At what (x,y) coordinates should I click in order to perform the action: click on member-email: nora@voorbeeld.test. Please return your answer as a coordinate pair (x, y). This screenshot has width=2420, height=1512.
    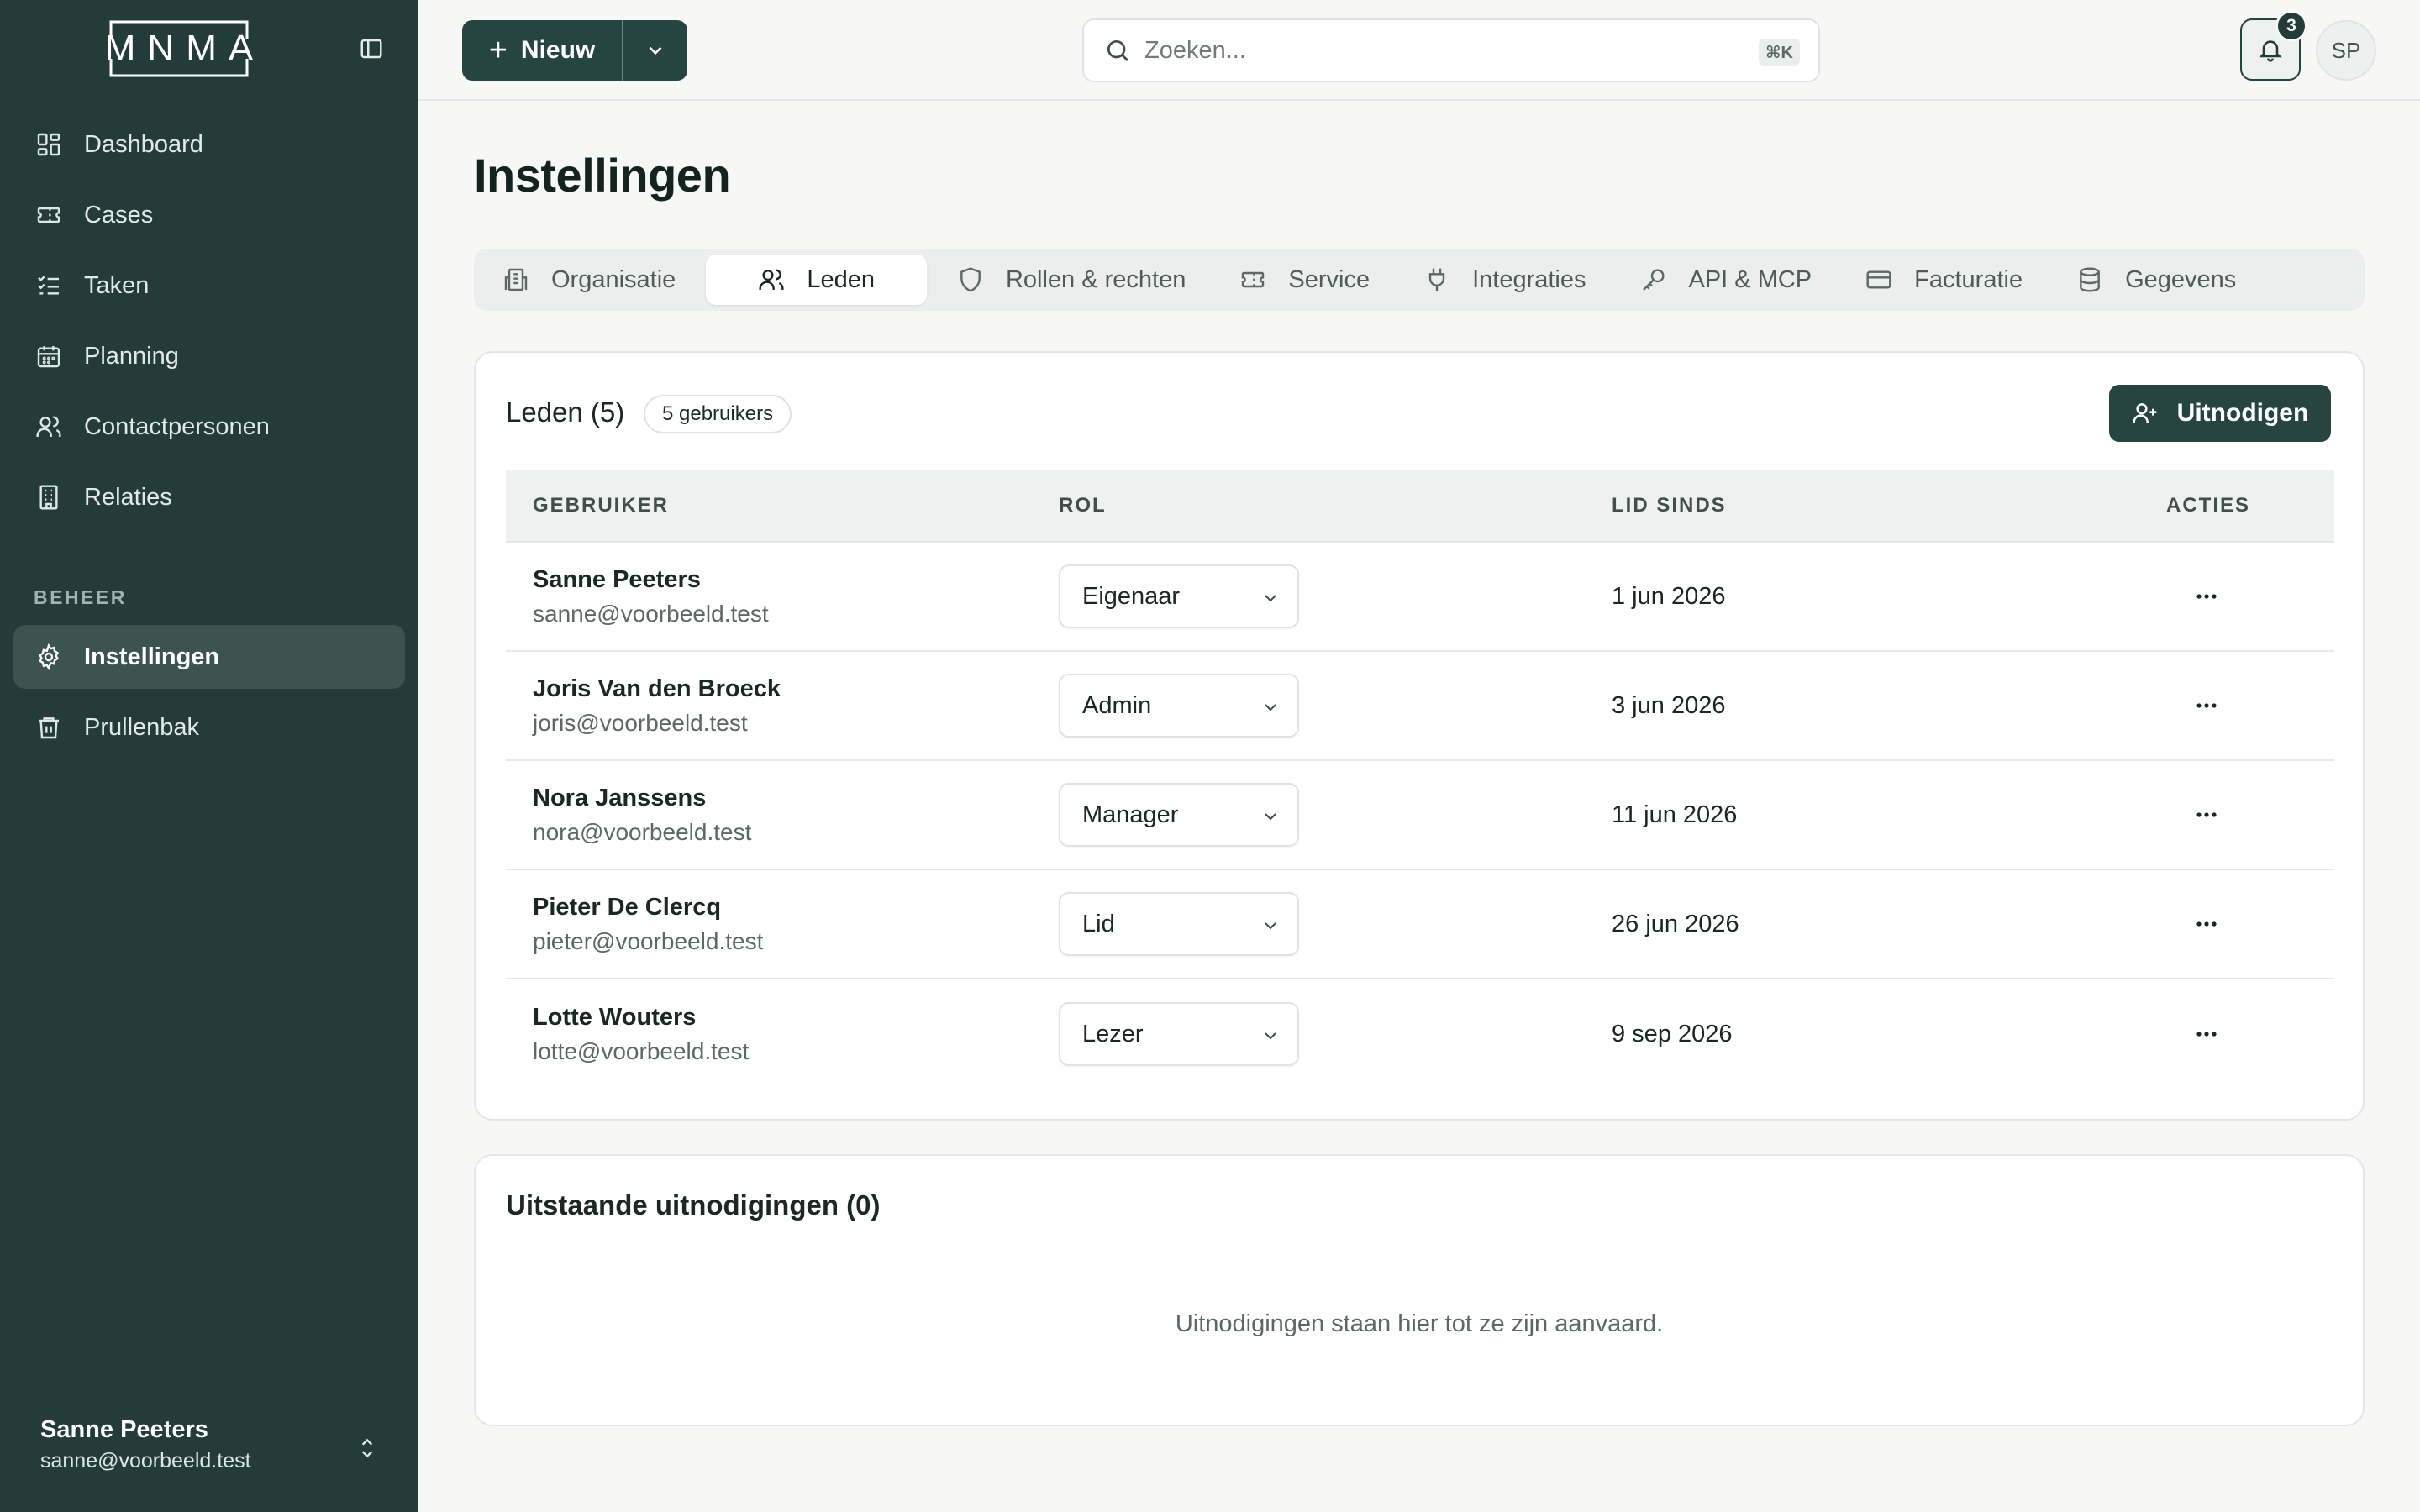
    Looking at the image, I should click on (643, 831).